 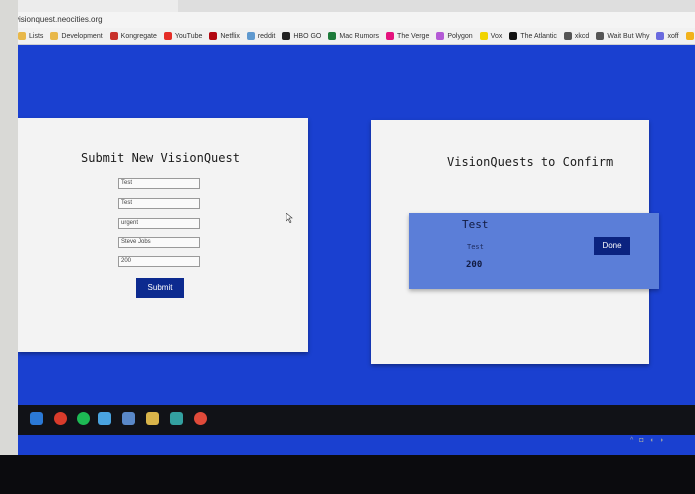 I want to click on bookmark-label: reddit, so click(x=266, y=36).